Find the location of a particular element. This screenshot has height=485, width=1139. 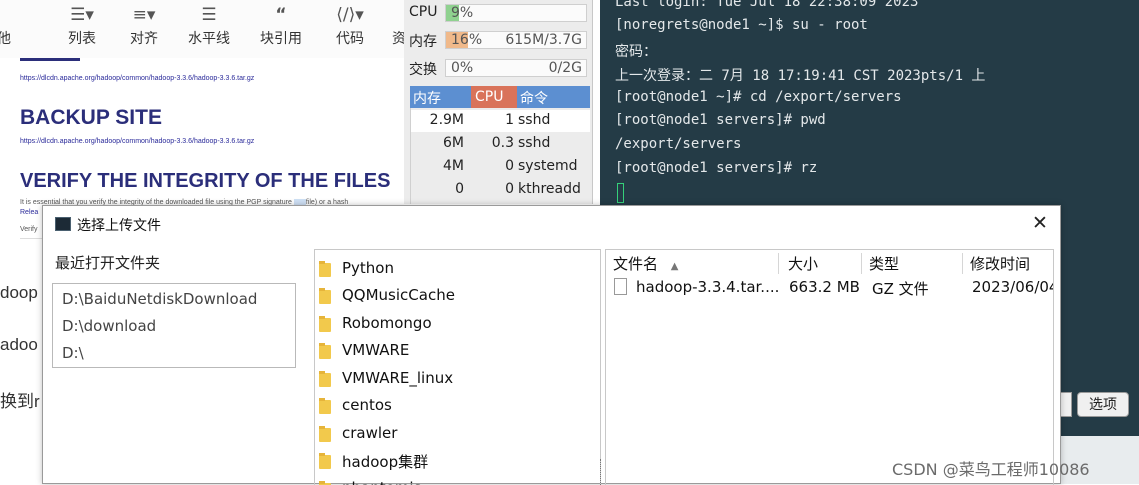

cut-heading is located at coordinates (50, 62).